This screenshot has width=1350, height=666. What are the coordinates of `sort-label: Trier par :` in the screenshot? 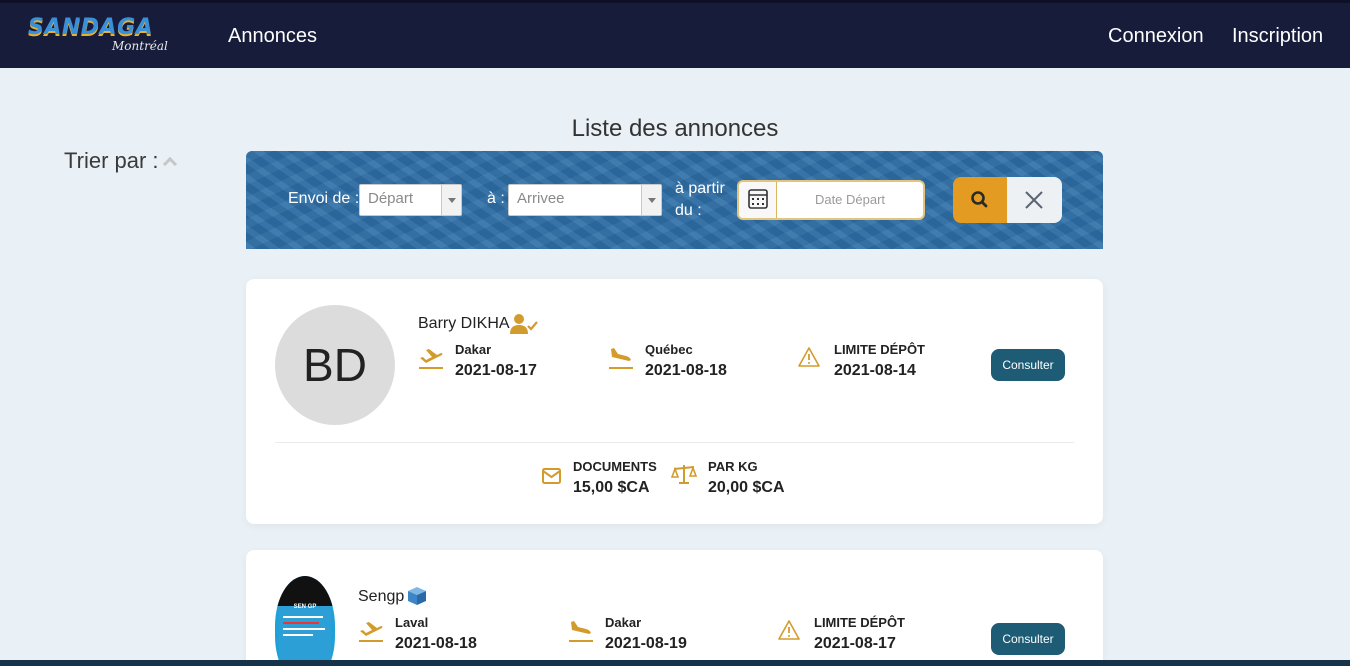 It's located at (111, 160).